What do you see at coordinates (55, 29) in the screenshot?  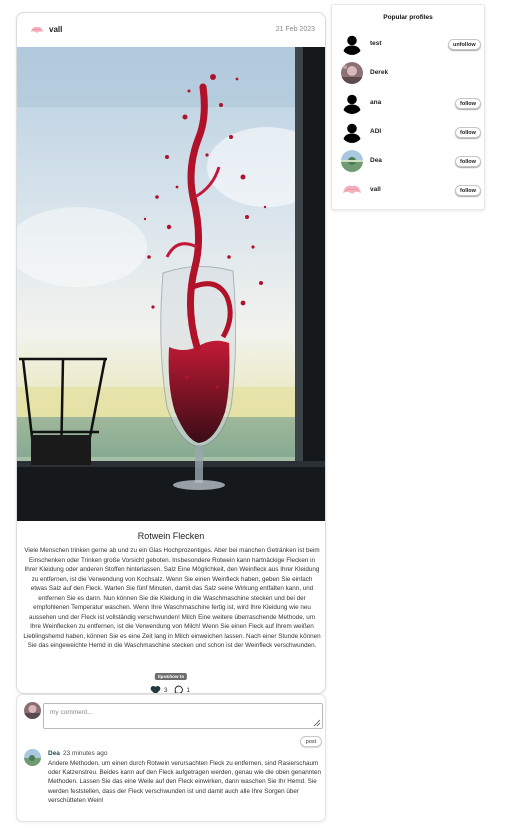 I see `post-author: vall` at bounding box center [55, 29].